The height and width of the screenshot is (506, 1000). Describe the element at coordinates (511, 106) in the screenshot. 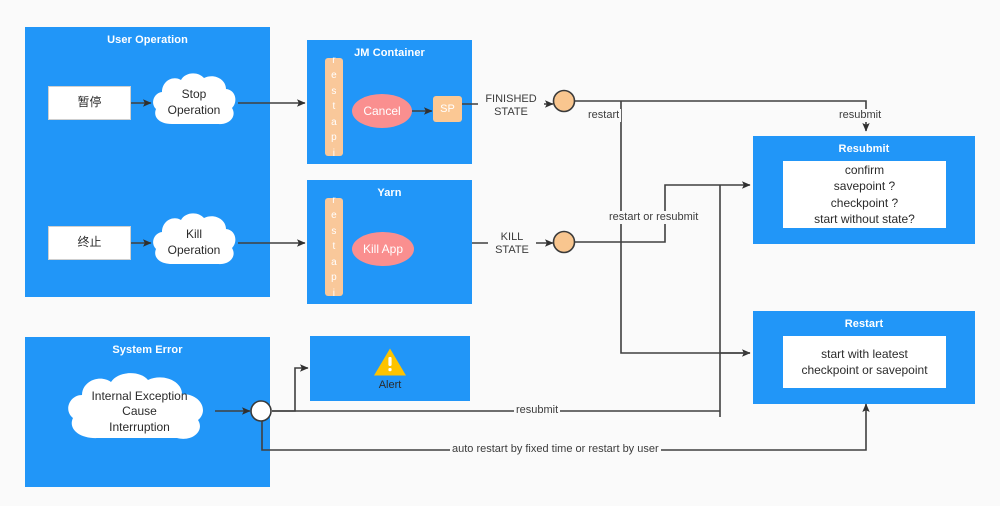

I see `edge-label-finished-state: FINISHED STATE` at that location.